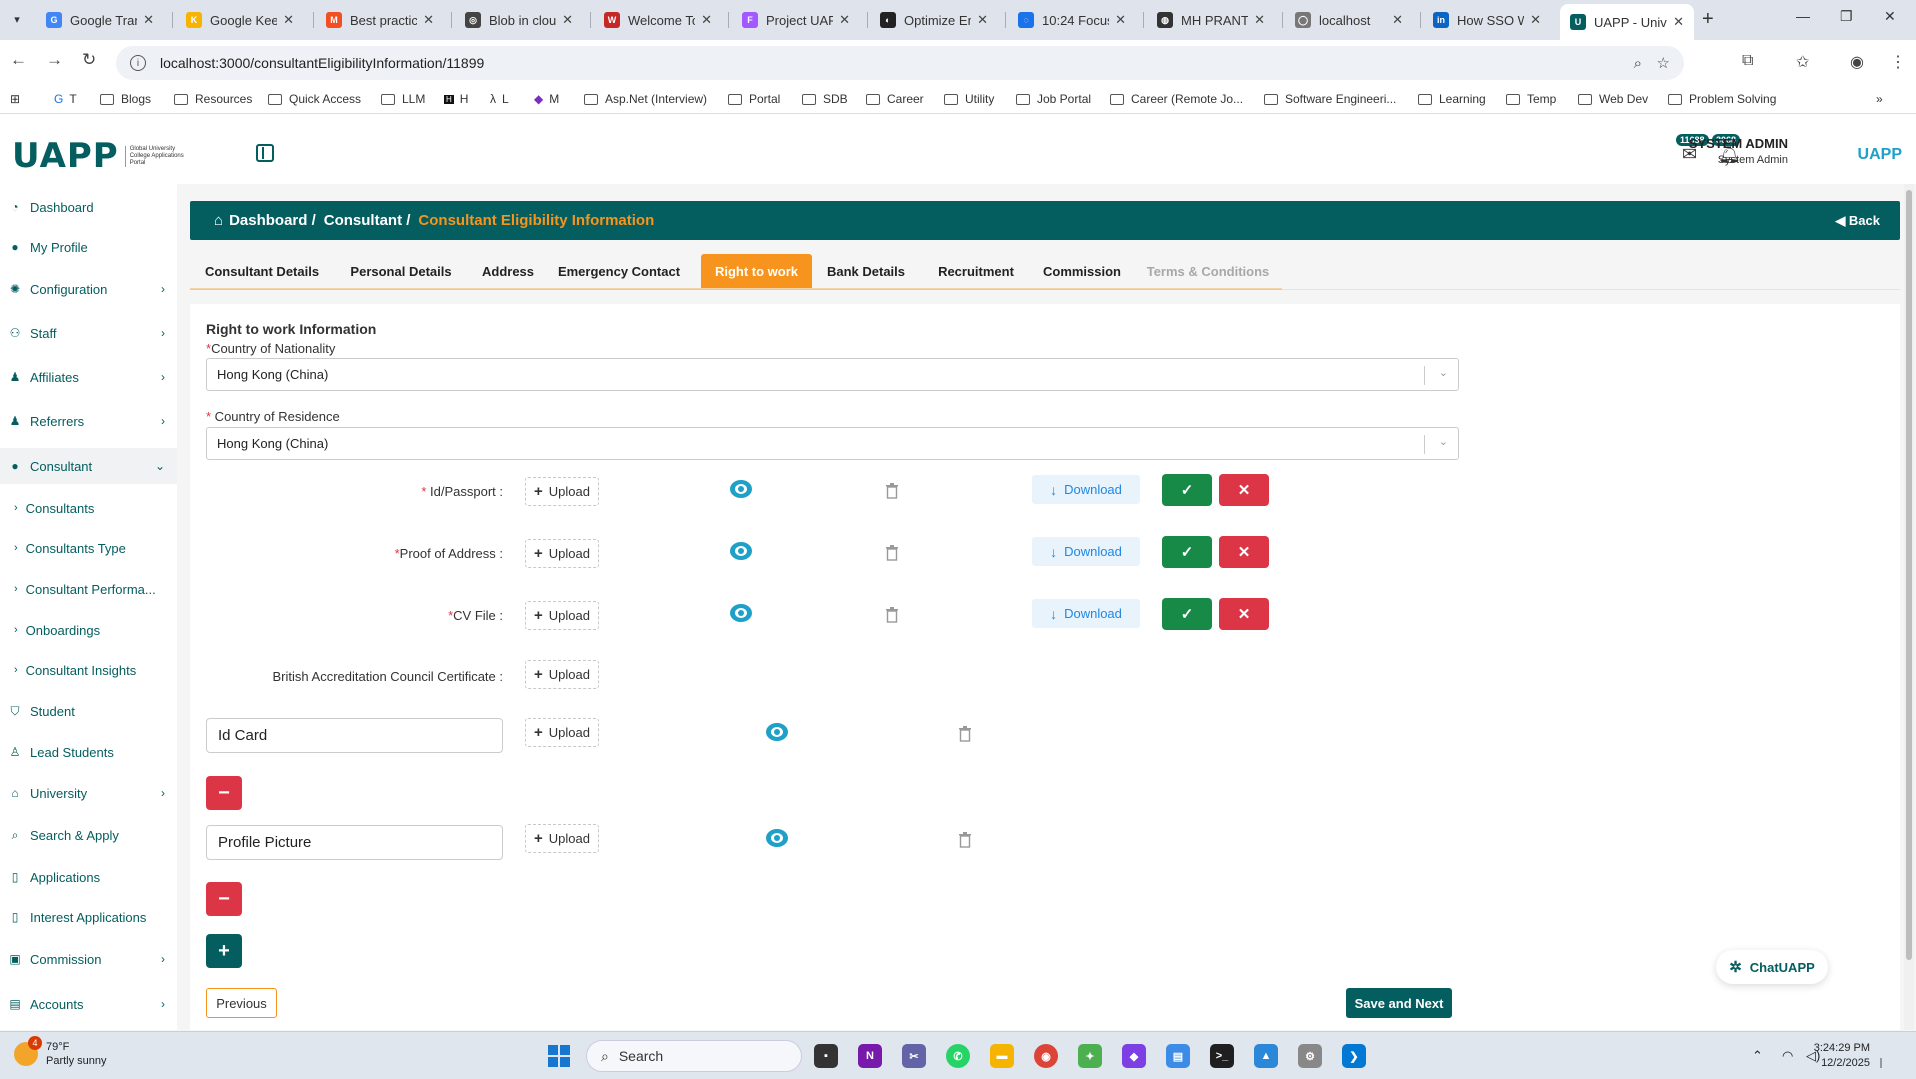 The width and height of the screenshot is (1916, 1079). What do you see at coordinates (1349, 20) in the screenshot?
I see `browser-tab: ◯ localhost ✕` at bounding box center [1349, 20].